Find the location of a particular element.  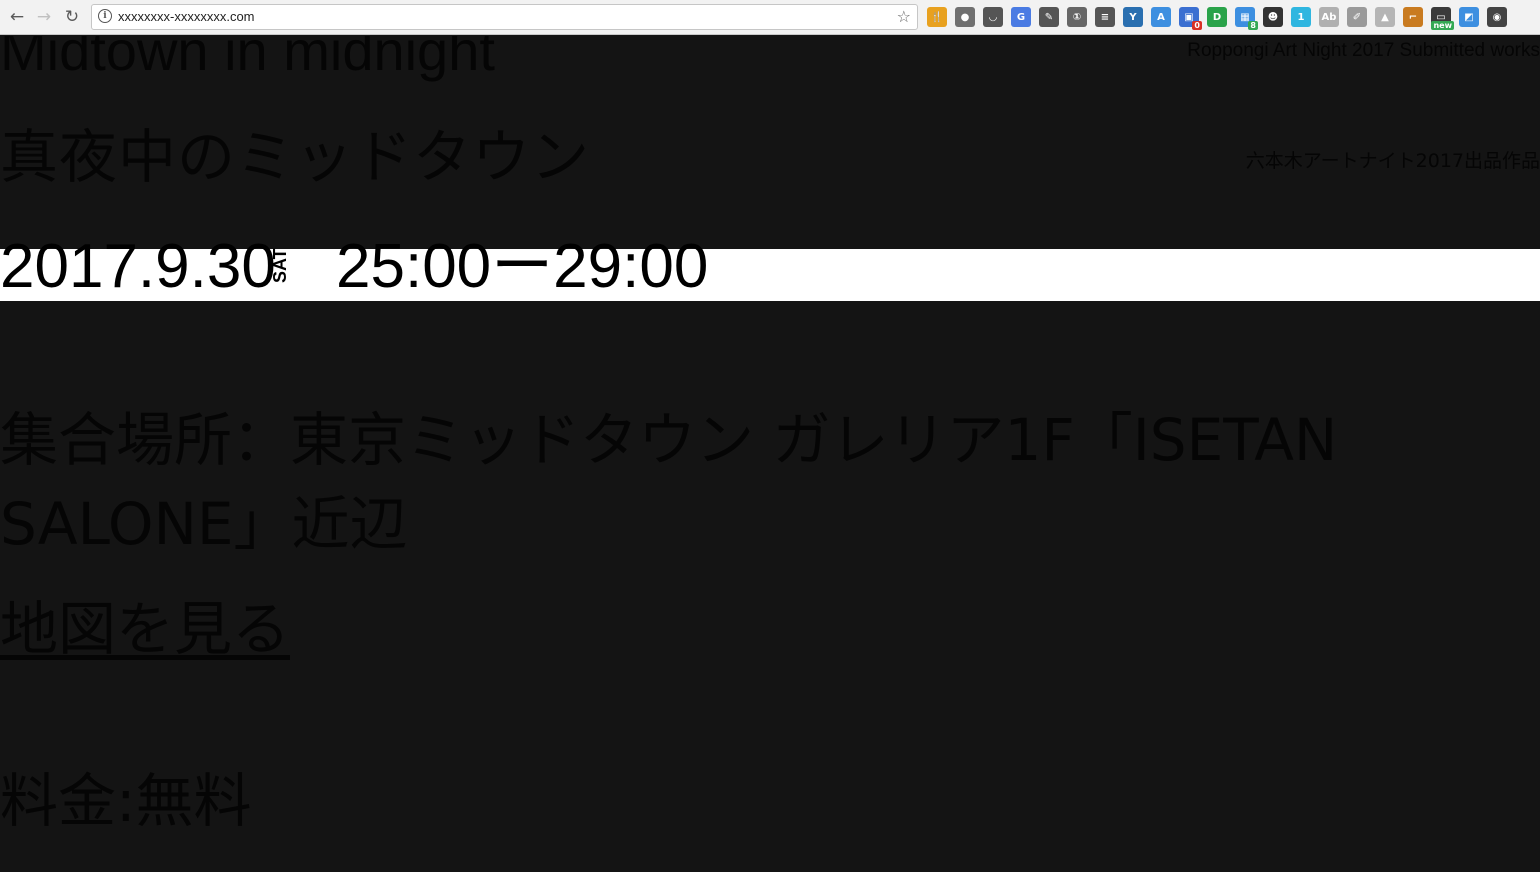

page-title-ja: 真夜中のミッドタウン is located at coordinates (295, 157).